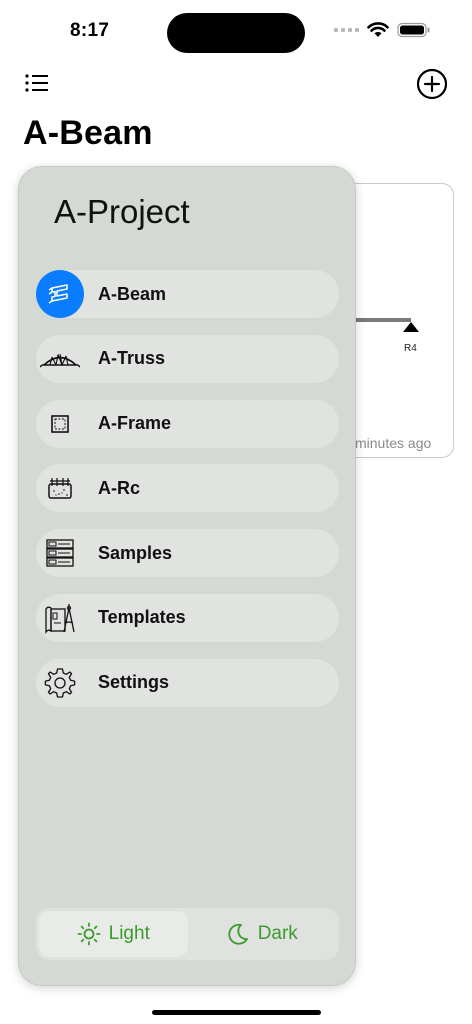 The image size is (472, 1024). What do you see at coordinates (90, 30) in the screenshot?
I see `status-time: 8:17` at bounding box center [90, 30].